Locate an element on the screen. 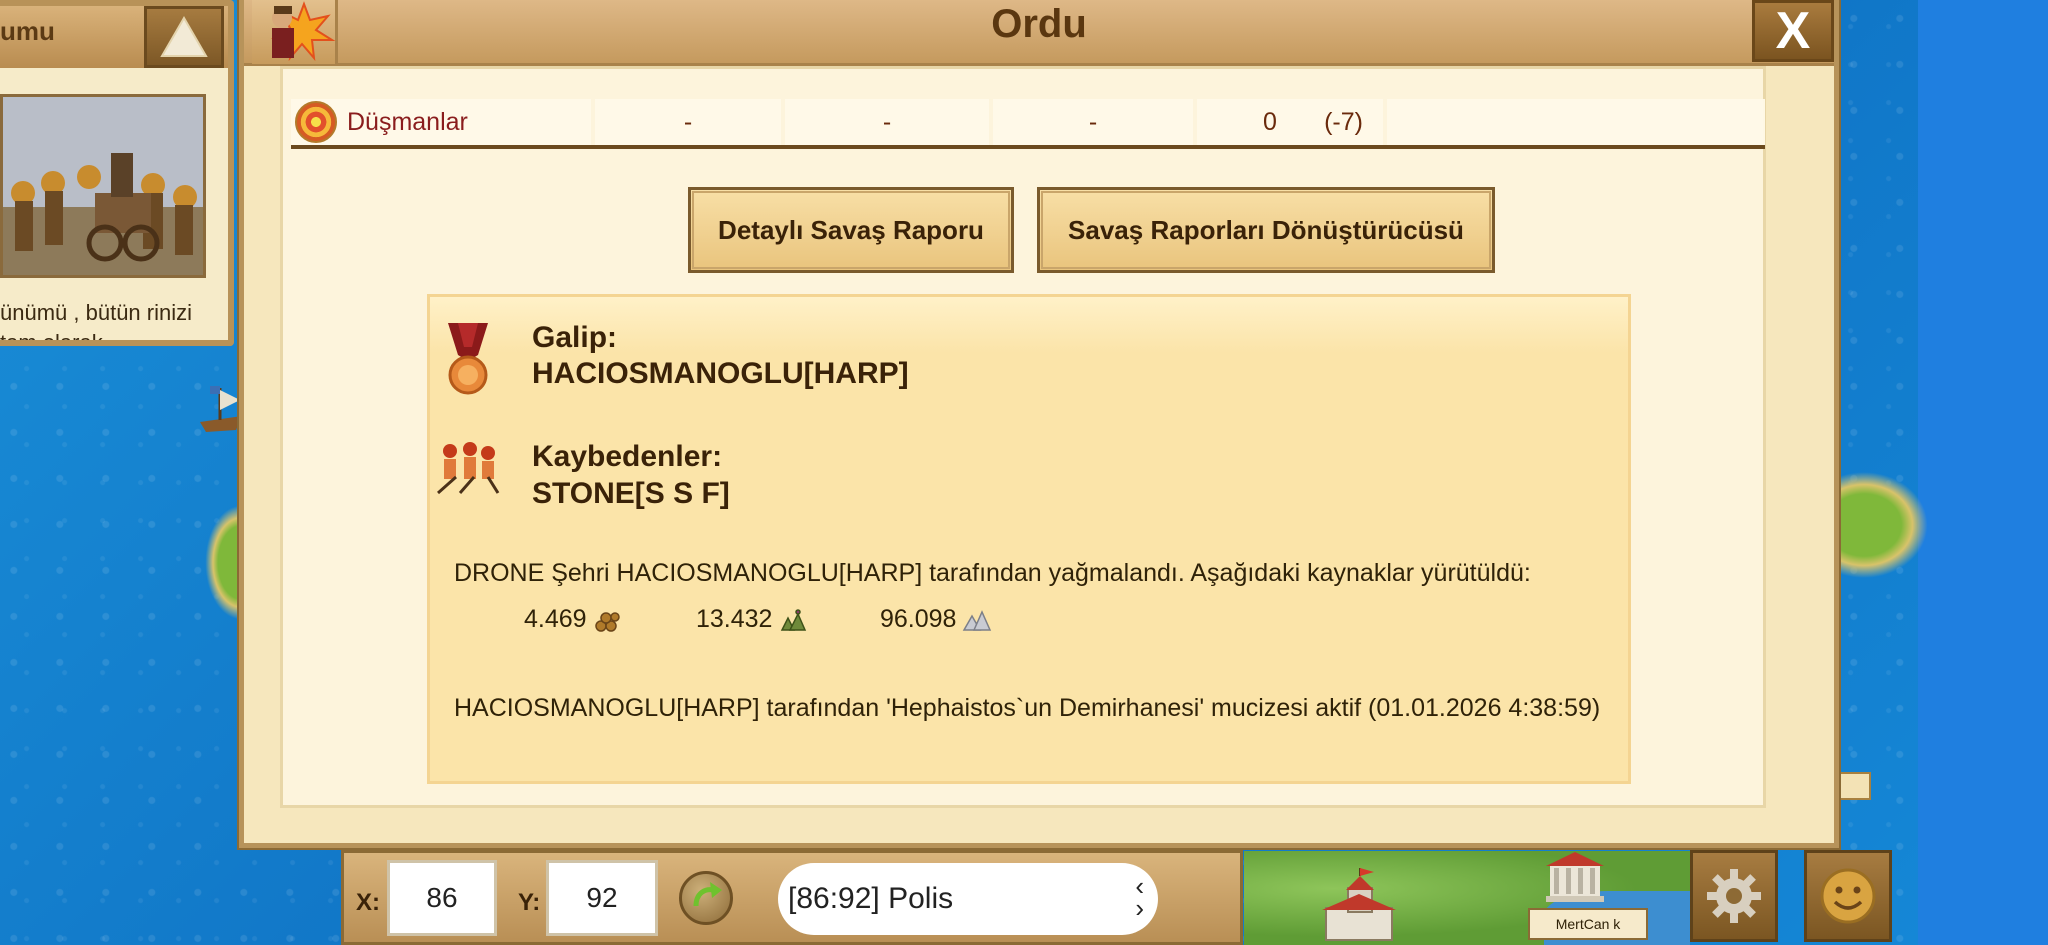 This screenshot has height=945, width=2048. side-panel-header: umu is located at coordinates (114, 37).